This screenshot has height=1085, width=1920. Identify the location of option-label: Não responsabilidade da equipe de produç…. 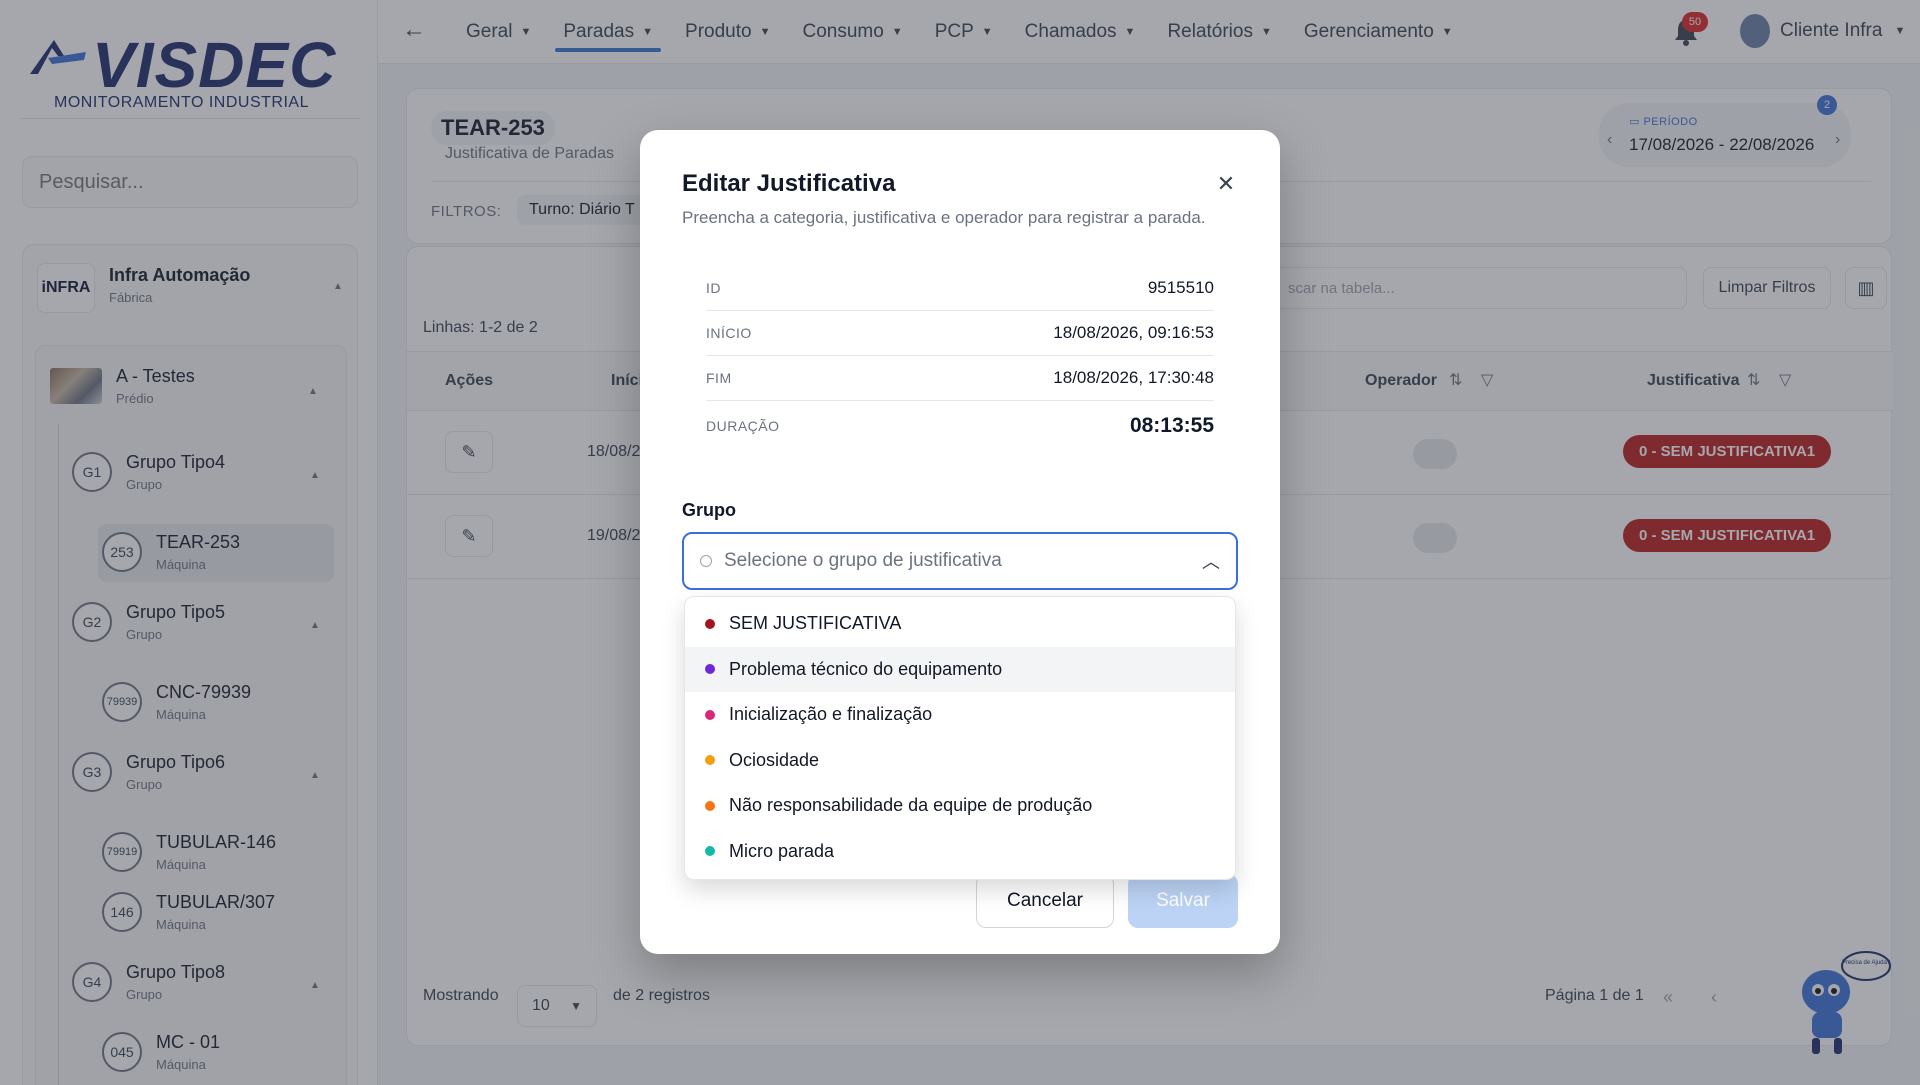
(911, 805).